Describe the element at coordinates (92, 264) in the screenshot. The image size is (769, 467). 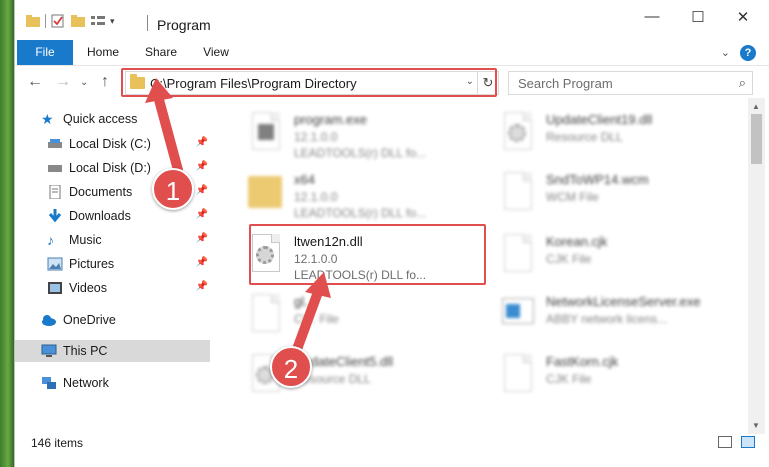
I see `sidebar-item-label: Pictures` at that location.